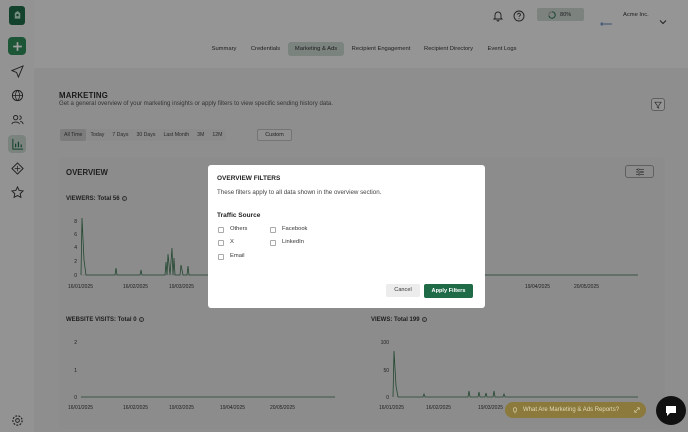 The height and width of the screenshot is (432, 688). I want to click on checkbox-label-others: Others, so click(239, 229).